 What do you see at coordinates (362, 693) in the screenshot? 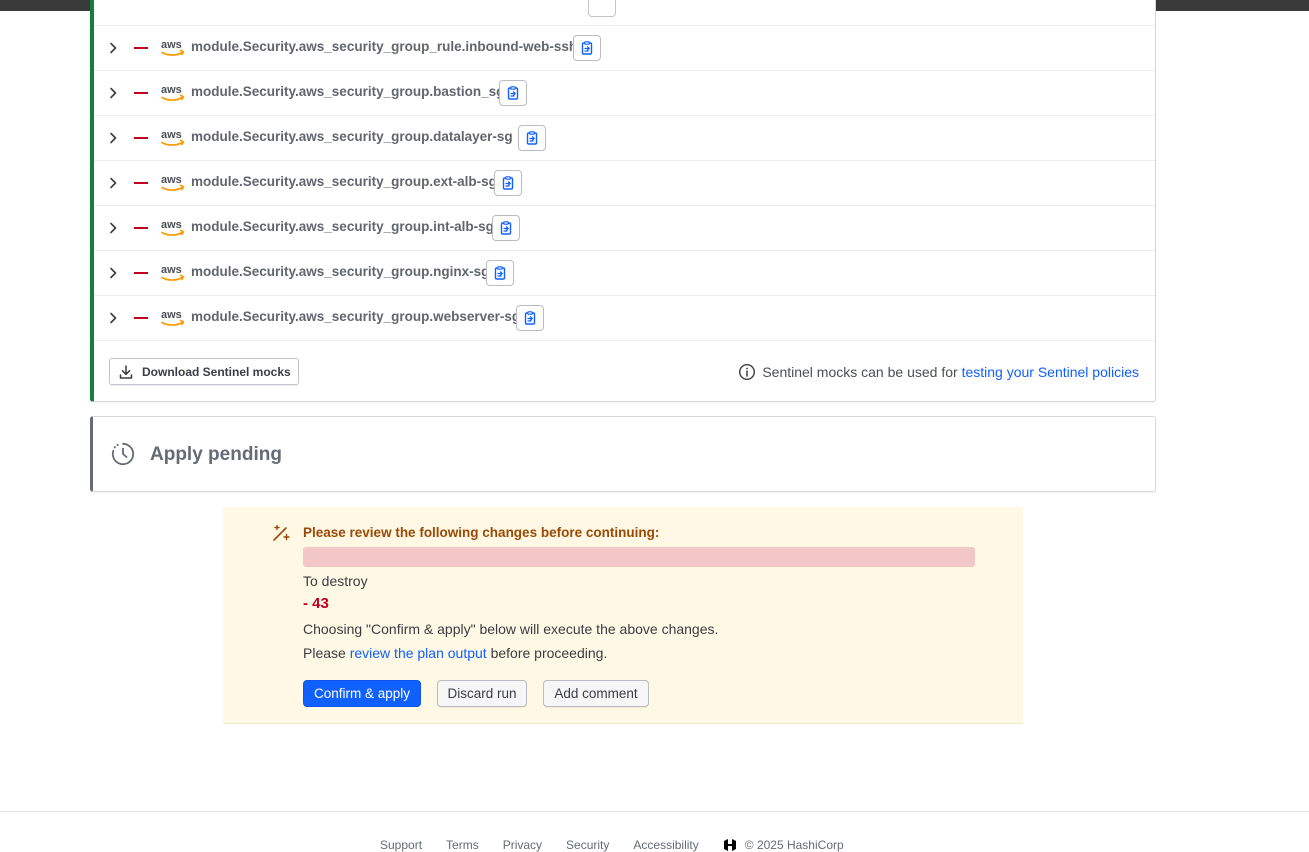
I see `confirm-apply-button: Confirm & apply` at bounding box center [362, 693].